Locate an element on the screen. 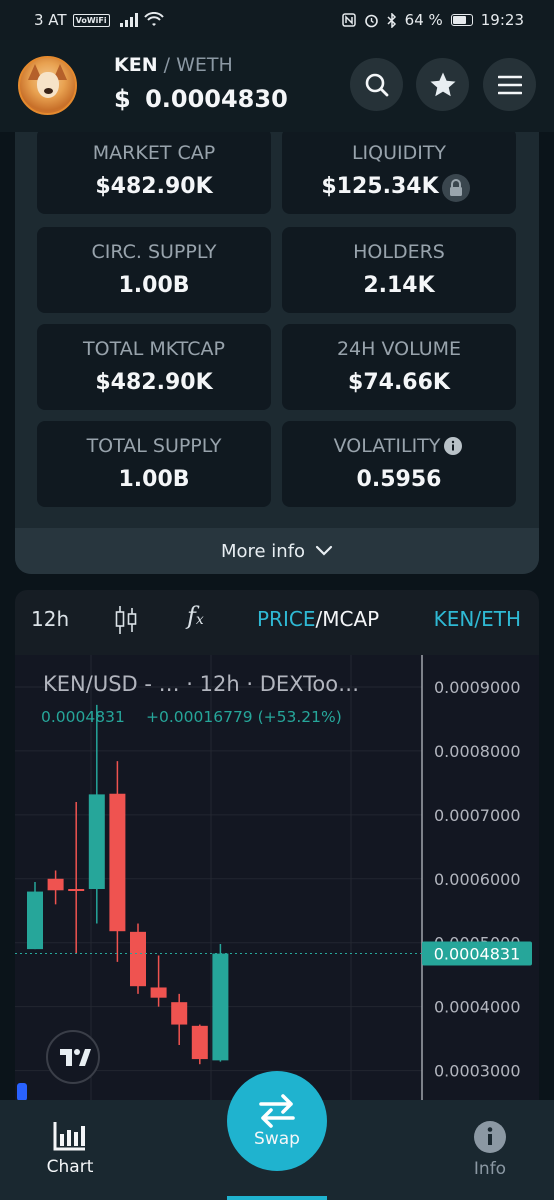 Image resolution: width=554 pixels, height=1200 pixels. search-icon is located at coordinates (376, 84).